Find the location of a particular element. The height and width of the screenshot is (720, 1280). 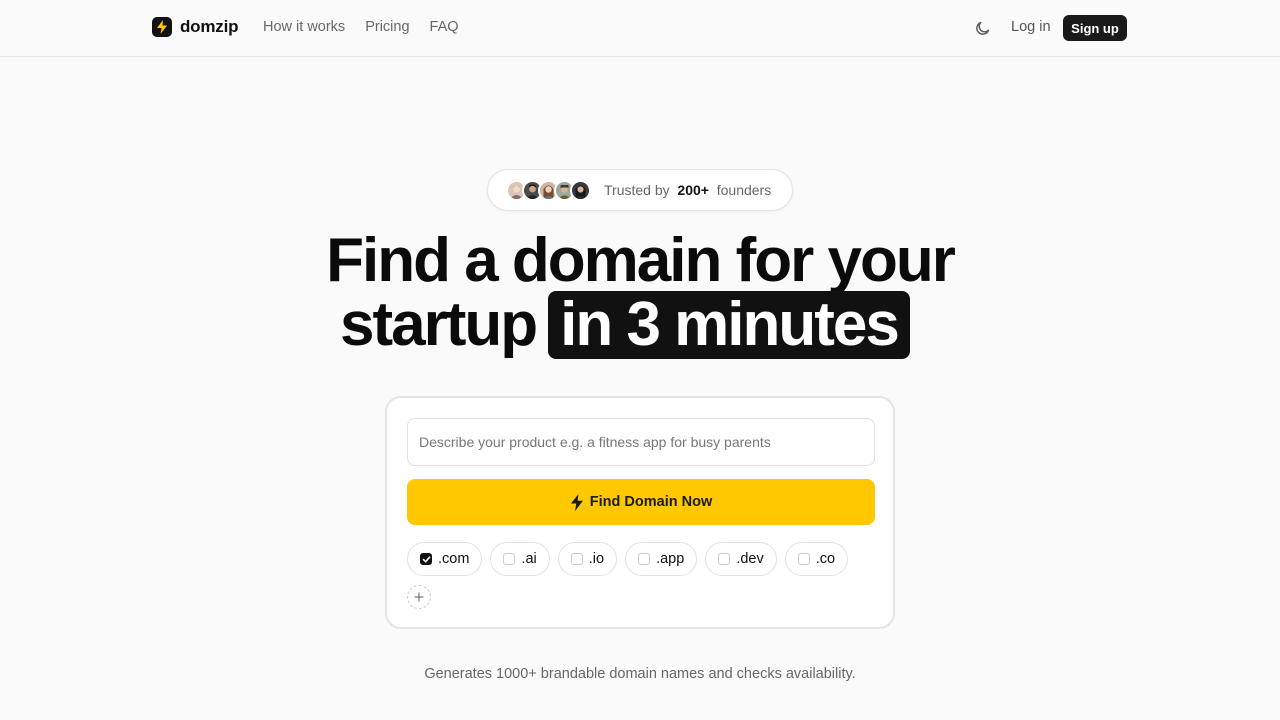

product-description-input is located at coordinates (641, 442).